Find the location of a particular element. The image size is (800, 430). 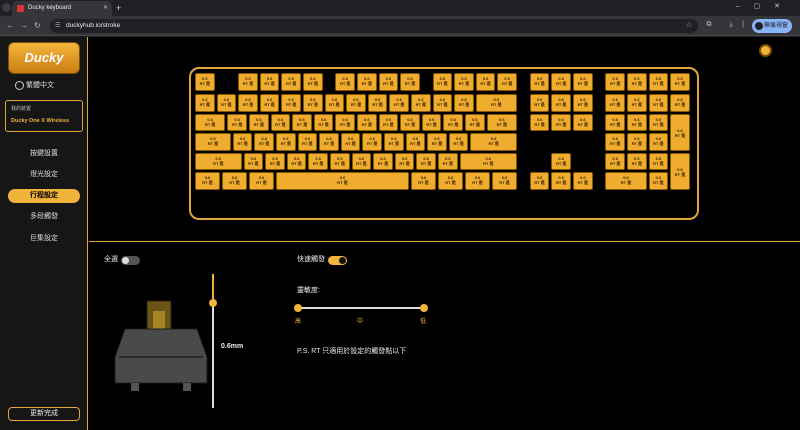

incognito-profile-button: 無痕視窗 is located at coordinates (772, 26).